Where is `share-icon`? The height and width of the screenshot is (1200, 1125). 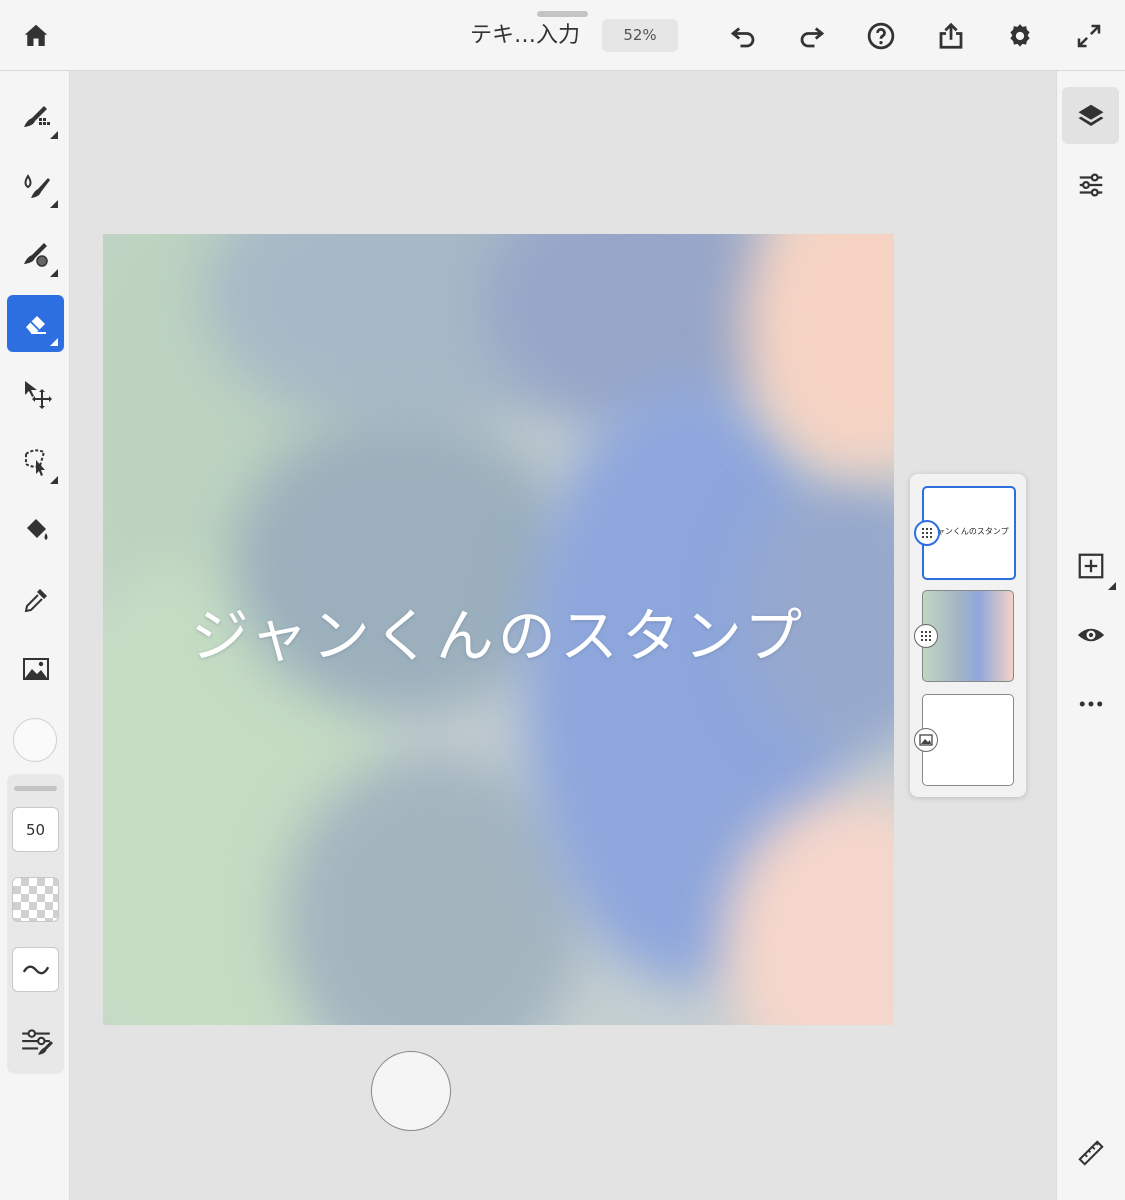
share-icon is located at coordinates (951, 36).